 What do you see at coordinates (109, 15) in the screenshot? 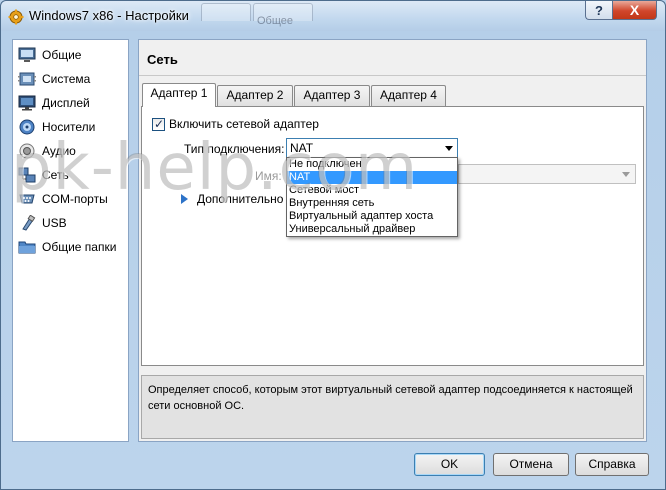
I see `window-title: Windows7 x86 - Настройки` at bounding box center [109, 15].